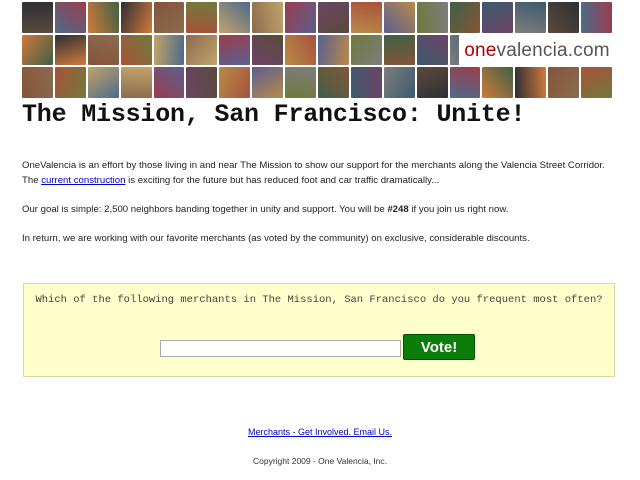 This screenshot has width=640, height=480. I want to click on copyright-text: Copyright 2009 - One Valencia, Inc., so click(320, 461).